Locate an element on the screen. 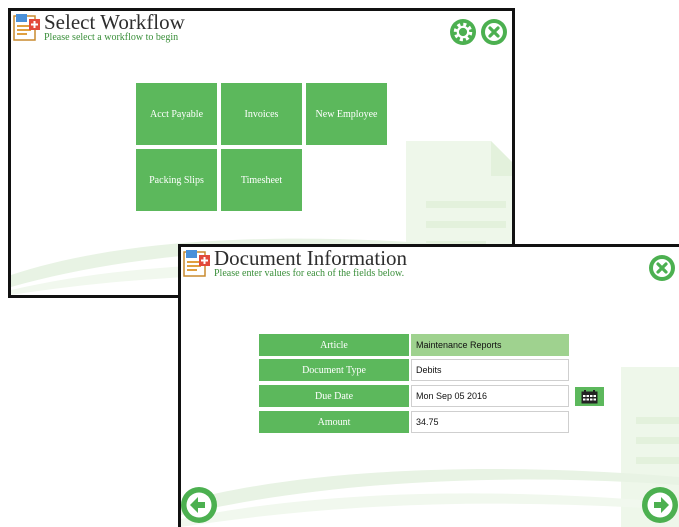  field-label-document-type: Document Type is located at coordinates (334, 370).